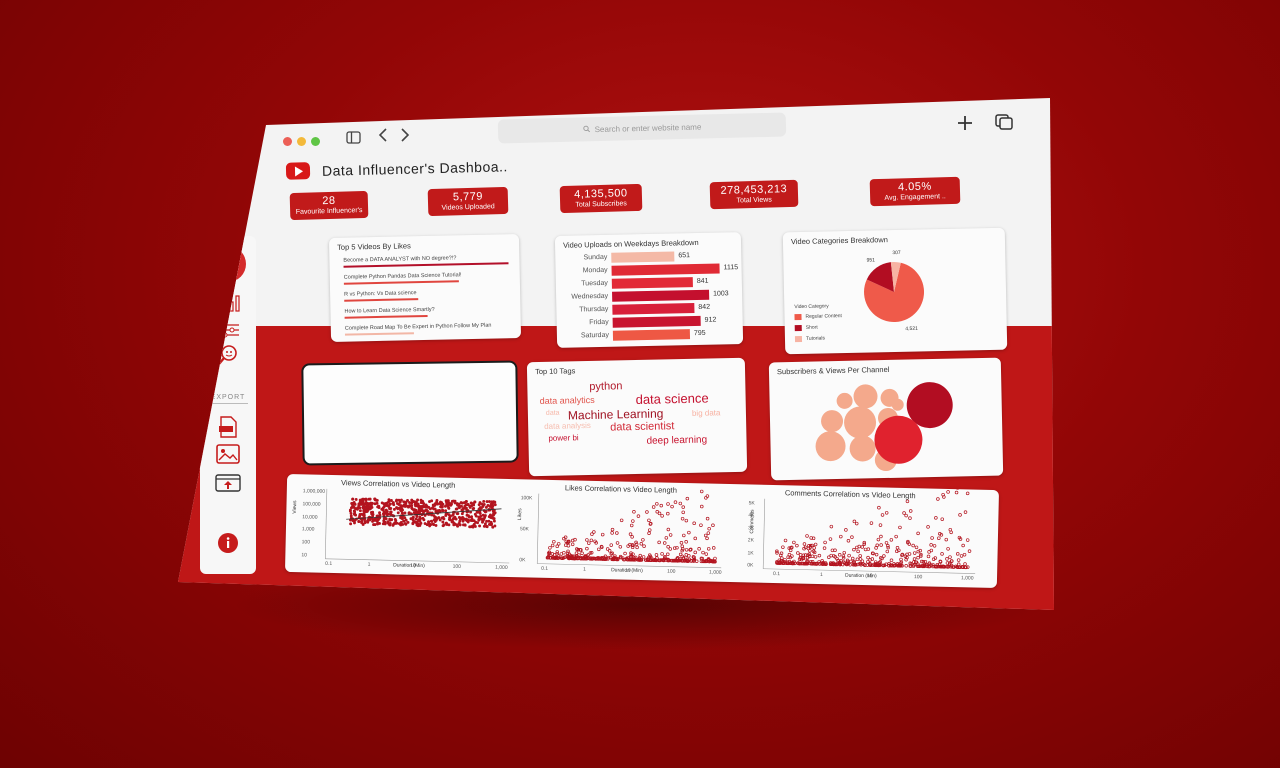 Image resolution: width=1280 pixels, height=768 pixels. What do you see at coordinates (287, 141) in the screenshot?
I see `close-window-button` at bounding box center [287, 141].